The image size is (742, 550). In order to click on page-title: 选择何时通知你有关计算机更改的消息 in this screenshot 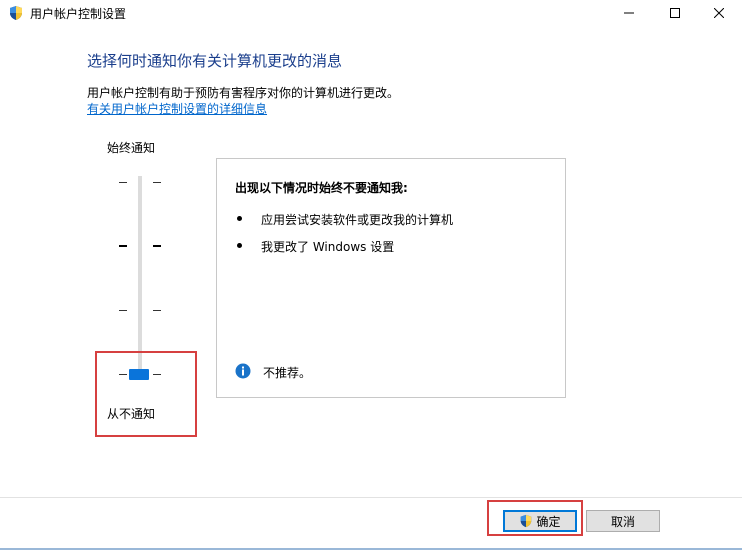, I will do `click(215, 61)`.